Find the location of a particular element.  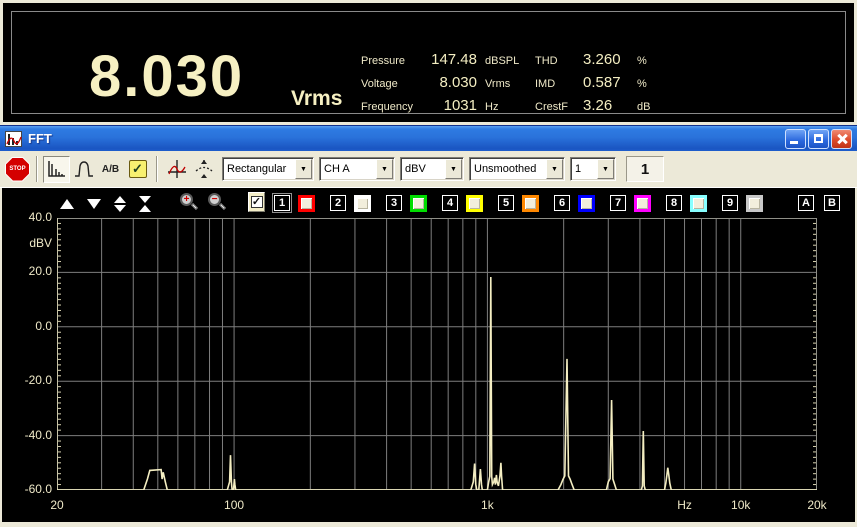

compress-range-button is located at coordinates (145, 204).